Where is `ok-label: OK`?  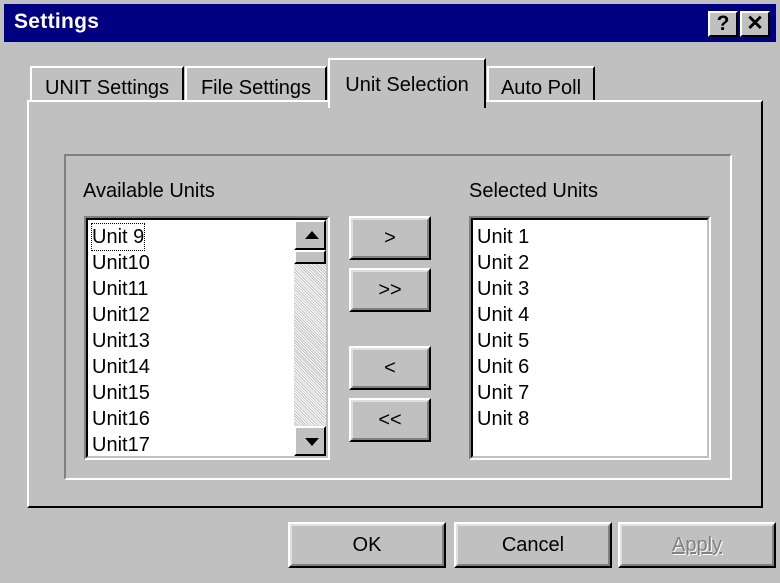 ok-label: OK is located at coordinates (367, 545).